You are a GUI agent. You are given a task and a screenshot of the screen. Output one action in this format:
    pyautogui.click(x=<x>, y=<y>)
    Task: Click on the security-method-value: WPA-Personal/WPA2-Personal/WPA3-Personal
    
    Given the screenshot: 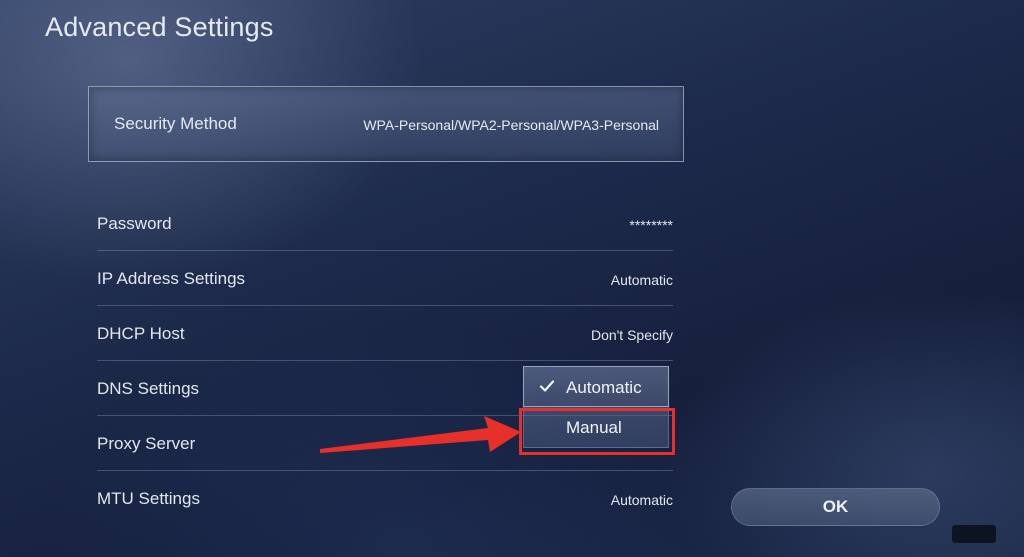 What is the action you would take?
    pyautogui.click(x=511, y=125)
    